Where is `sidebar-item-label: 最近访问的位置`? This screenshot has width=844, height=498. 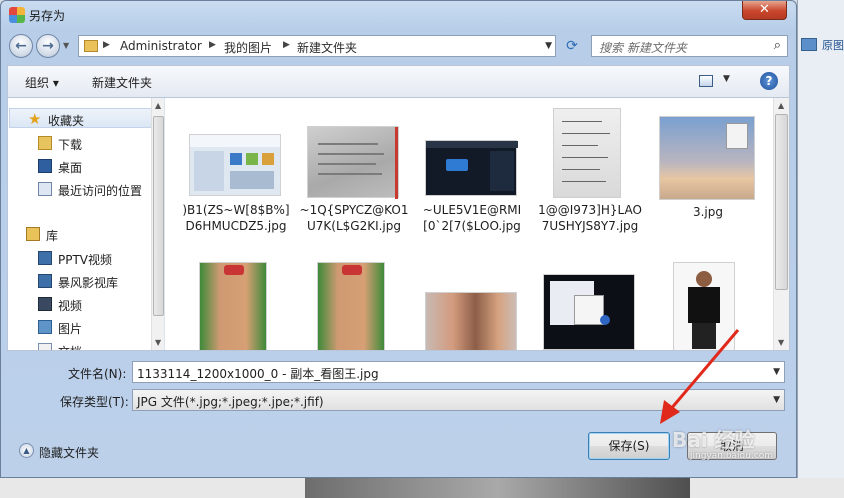
sidebar-item-label: 最近访问的位置 is located at coordinates (100, 191).